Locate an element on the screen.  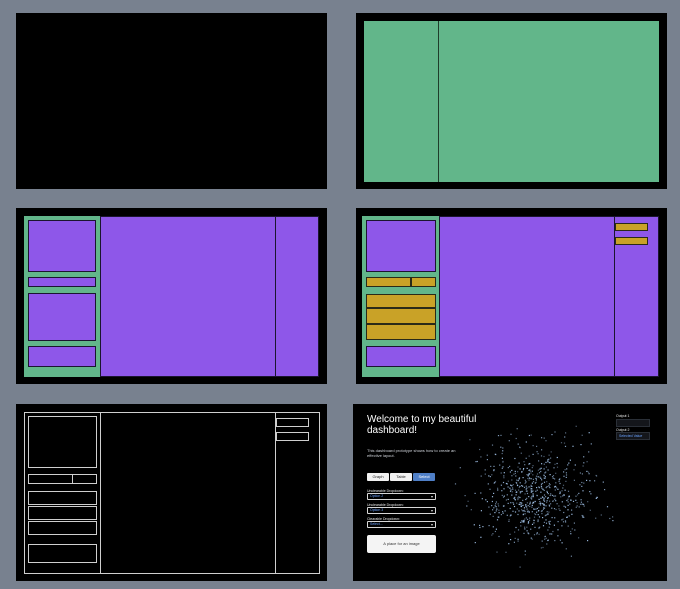
output-2-value: Selected Value is located at coordinates (631, 436).